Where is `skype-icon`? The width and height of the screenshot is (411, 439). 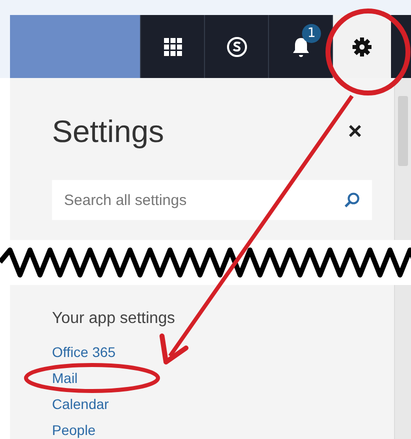
skype-icon is located at coordinates (237, 47).